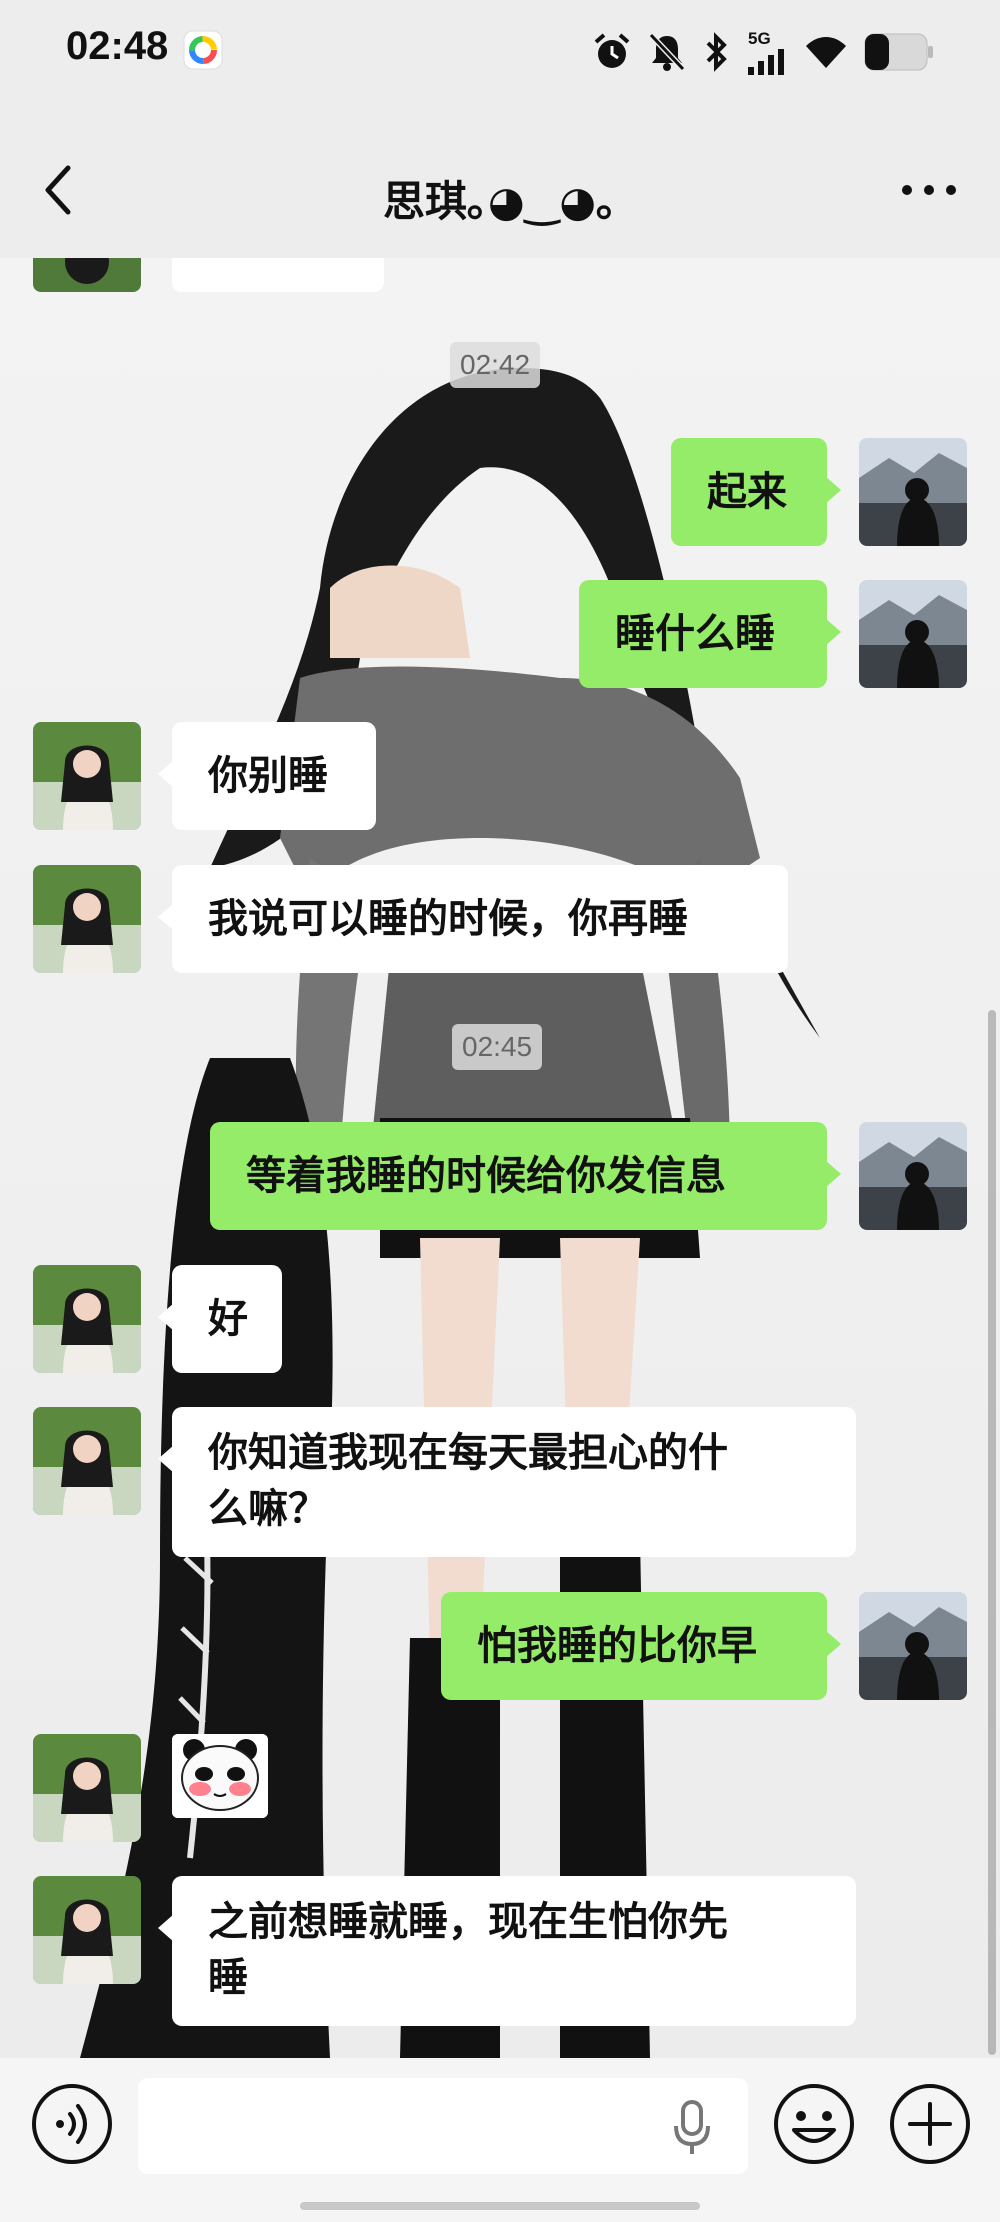 The image size is (1000, 2222). Describe the element at coordinates (612, 52) in the screenshot. I see `alarm-icon` at that location.